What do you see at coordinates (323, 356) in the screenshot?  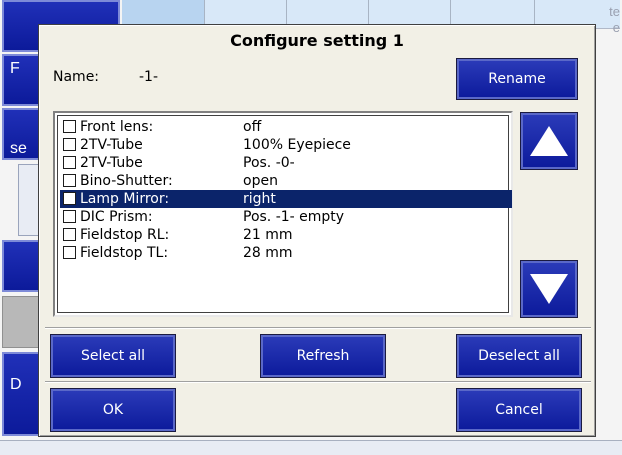 I see `refresh-button: Refresh` at bounding box center [323, 356].